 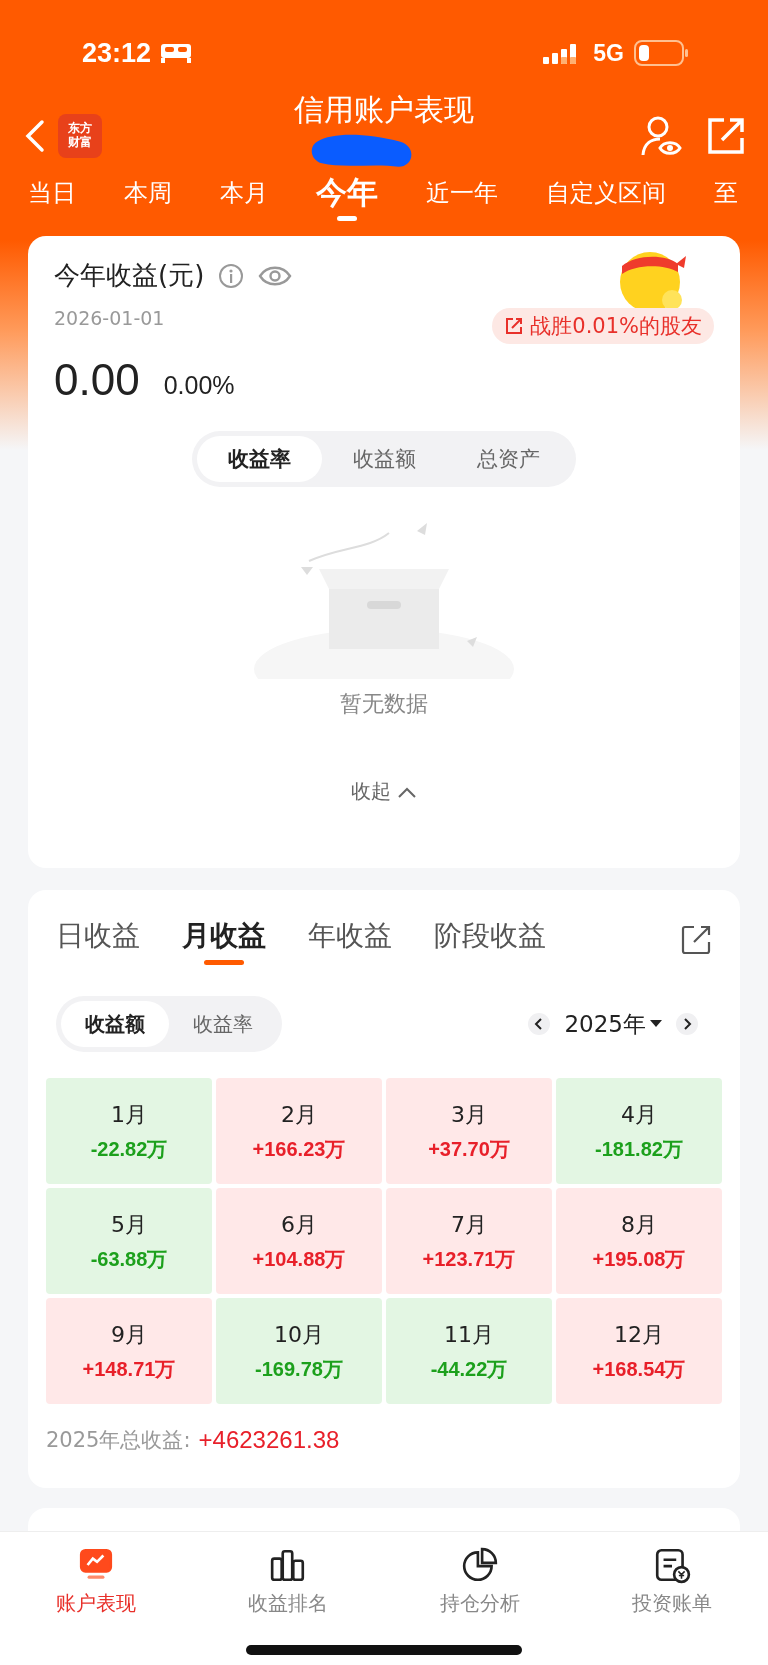 What do you see at coordinates (662, 53) in the screenshot?
I see `battery-icon` at bounding box center [662, 53].